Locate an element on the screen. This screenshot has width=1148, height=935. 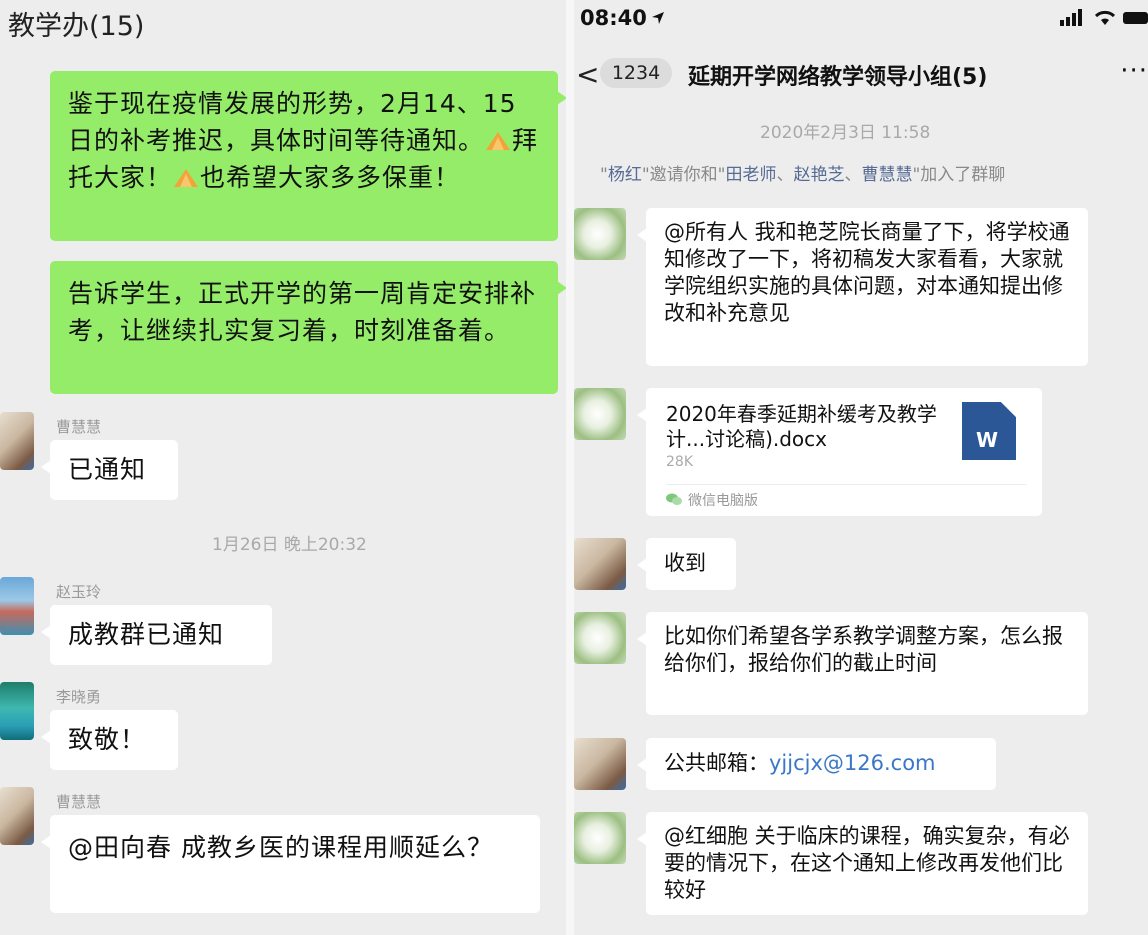
message-text: 成教群已通知 is located at coordinates (146, 634).